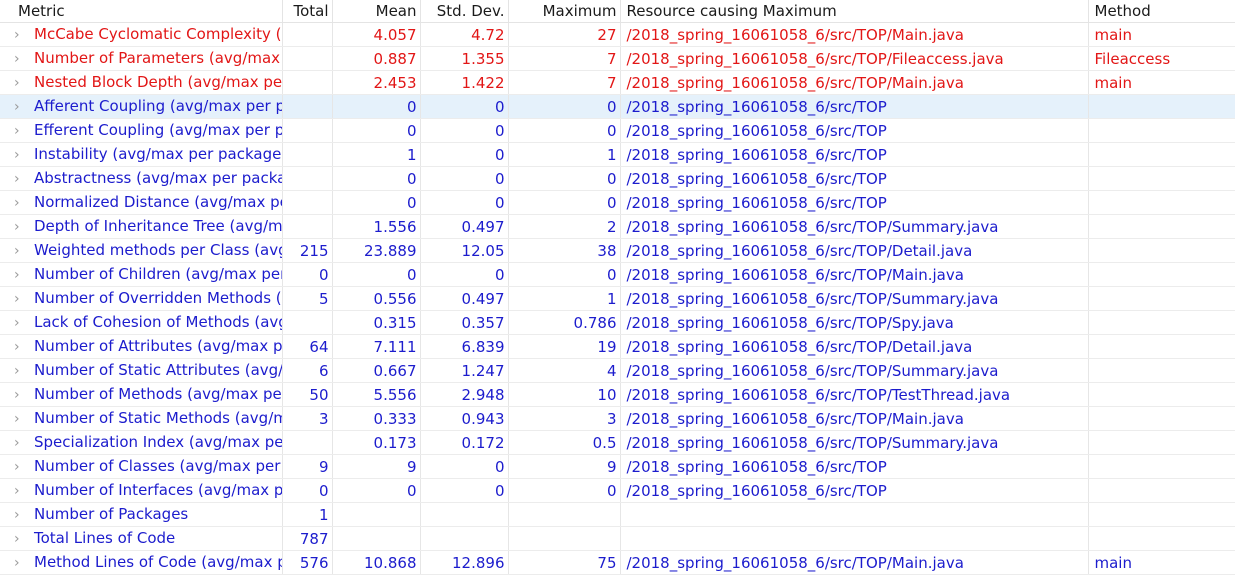  I want to click on maximum-cell: 2, so click(564, 226).